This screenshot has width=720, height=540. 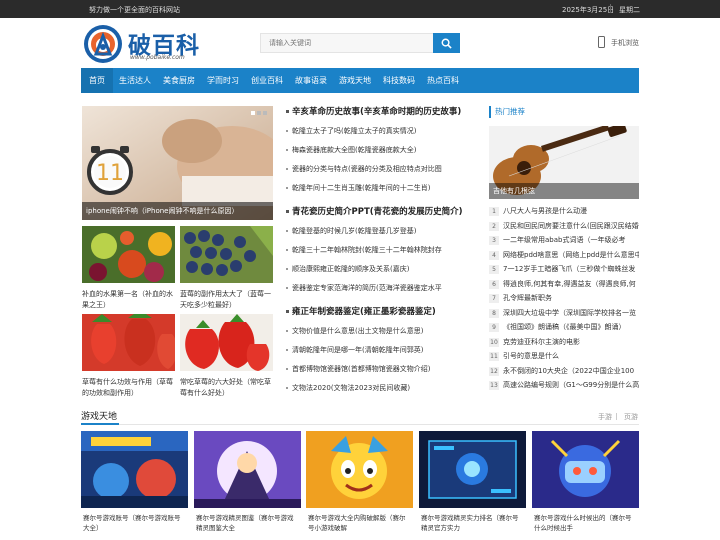 What do you see at coordinates (128, 388) in the screenshot?
I see `tile-caption: 草莓有什么功效与作用（草莓的功效和副作用）` at bounding box center [128, 388].